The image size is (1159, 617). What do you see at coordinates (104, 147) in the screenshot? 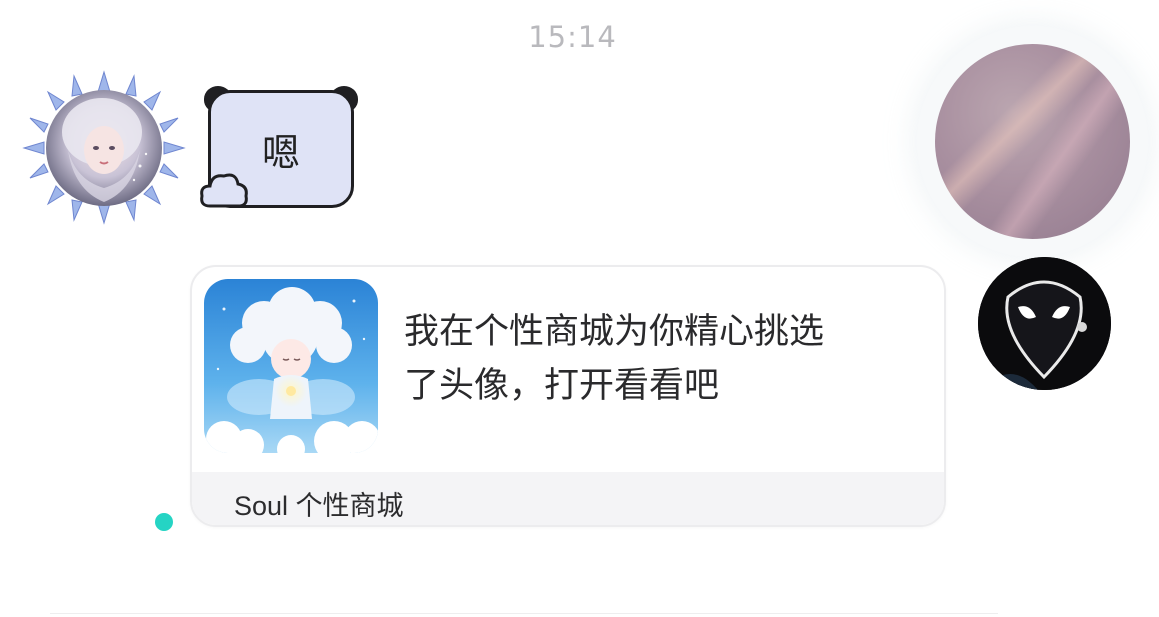
I see `sender-avatar` at bounding box center [104, 147].